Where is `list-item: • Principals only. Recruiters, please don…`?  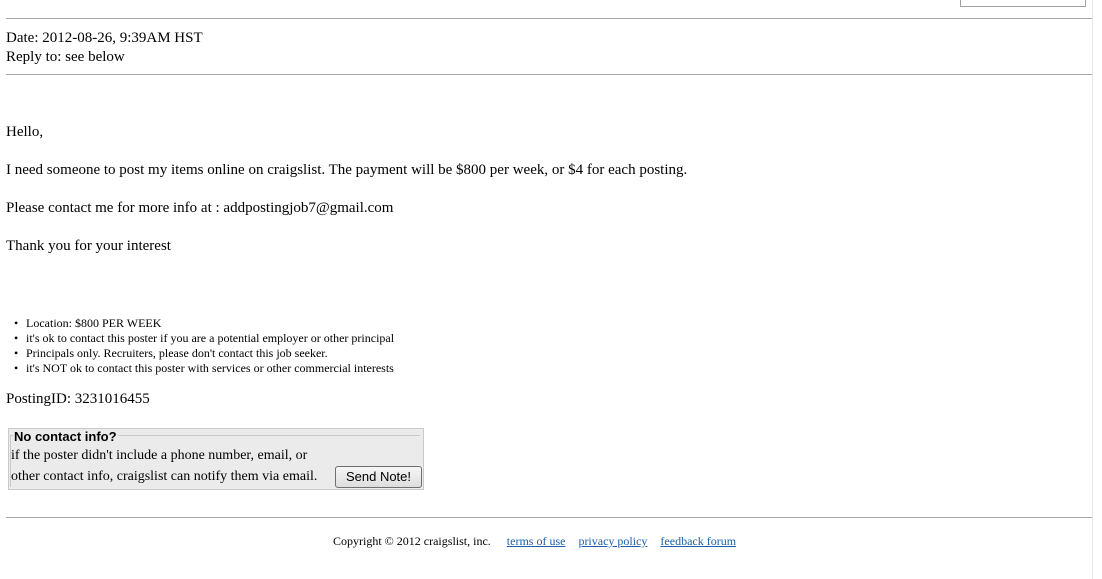
list-item: • Principals only. Recruiters, please don… is located at coordinates (204, 353).